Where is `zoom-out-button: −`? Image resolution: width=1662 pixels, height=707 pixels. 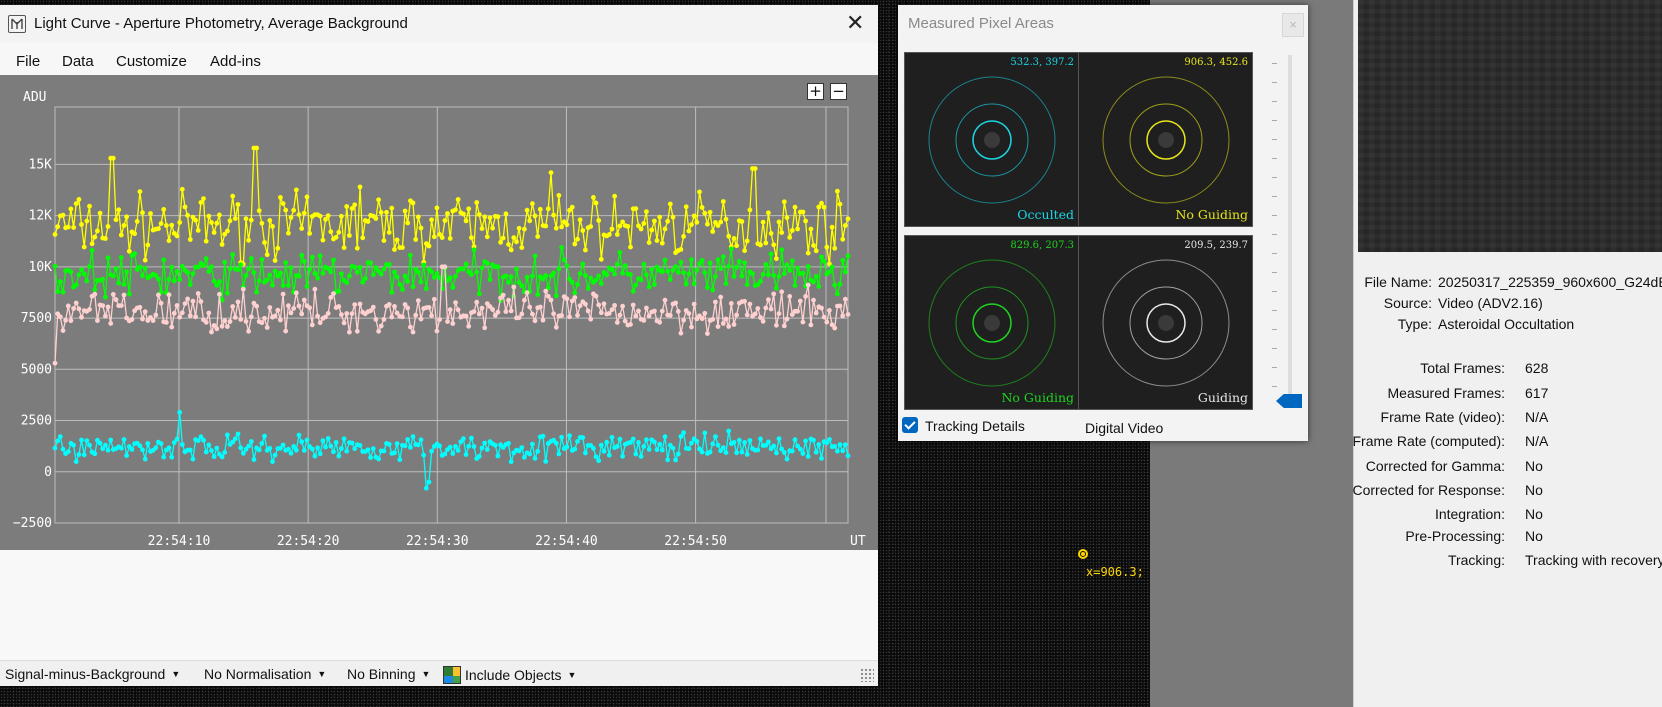 zoom-out-button: − is located at coordinates (838, 91).